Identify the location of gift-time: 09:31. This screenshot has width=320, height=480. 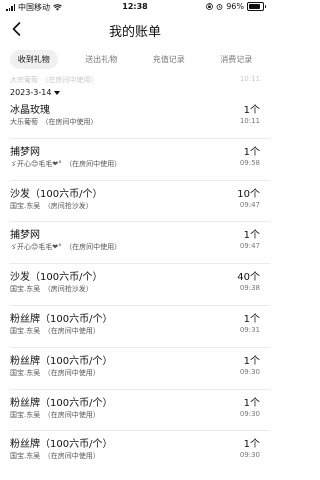
(249, 329).